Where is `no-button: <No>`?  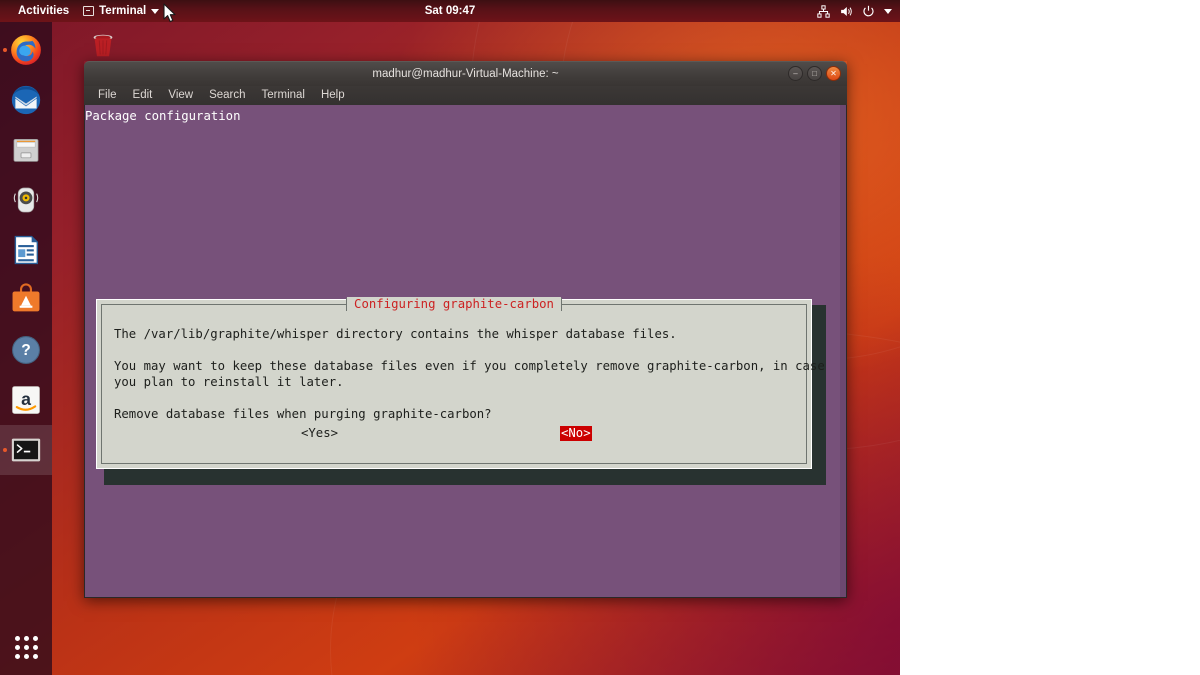 no-button: <No> is located at coordinates (576, 433).